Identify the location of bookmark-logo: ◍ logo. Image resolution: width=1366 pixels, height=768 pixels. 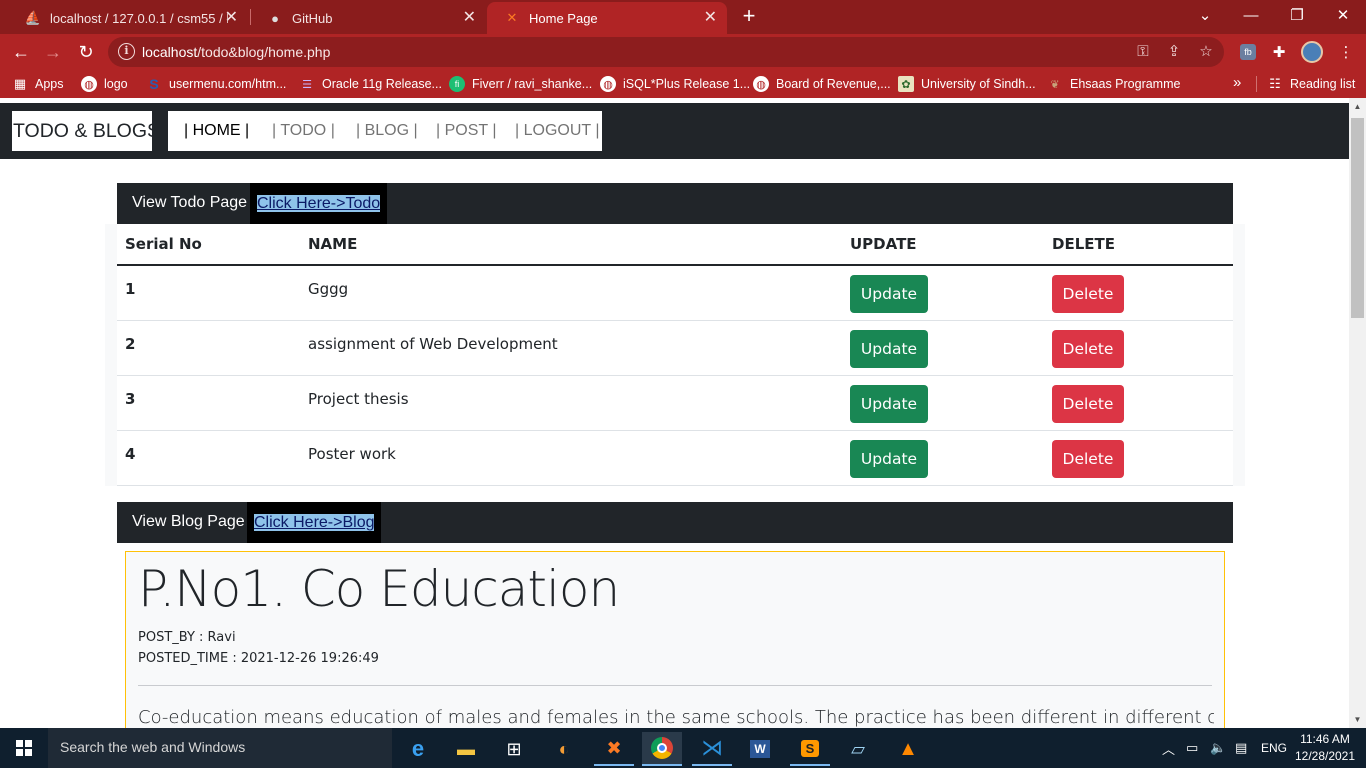
(104, 84).